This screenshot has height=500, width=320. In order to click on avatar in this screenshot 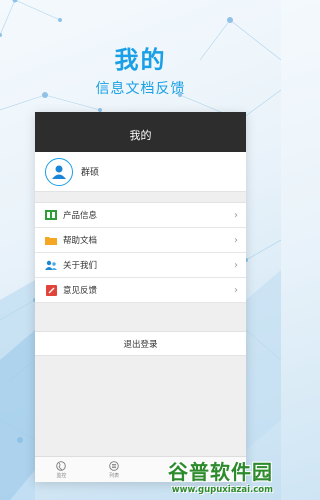, I will do `click(59, 171)`.